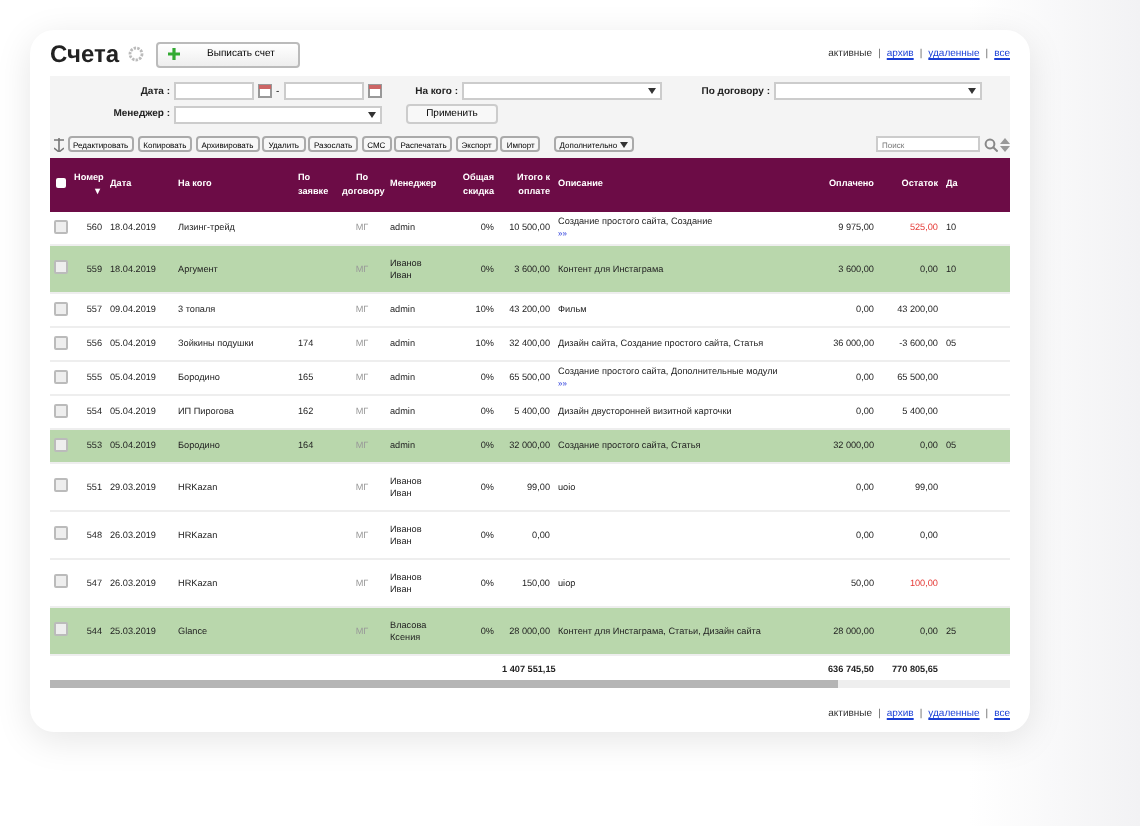 The width and height of the screenshot is (1140, 826). Describe the element at coordinates (530, 684) in the screenshot. I see `horizontal-scrollbar` at that location.